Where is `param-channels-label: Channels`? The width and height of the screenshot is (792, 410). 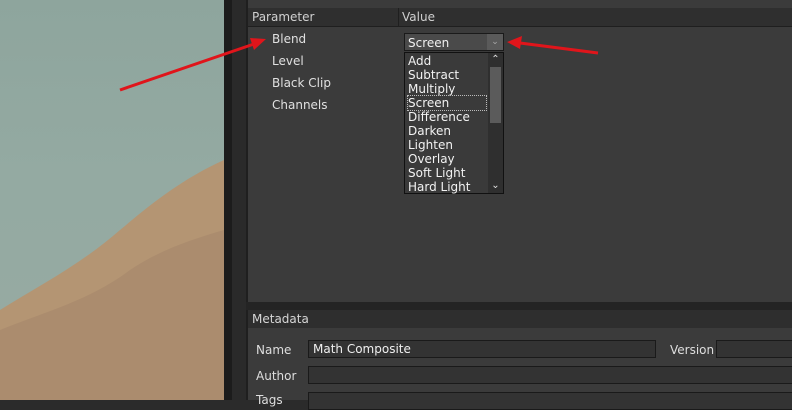
param-channels-label: Channels is located at coordinates (300, 105).